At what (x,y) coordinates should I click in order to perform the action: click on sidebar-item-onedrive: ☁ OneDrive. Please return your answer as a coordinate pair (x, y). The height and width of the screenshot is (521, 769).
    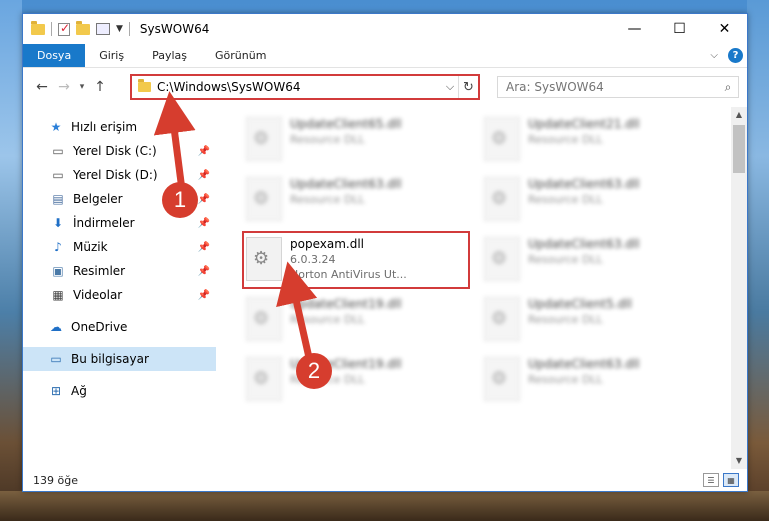
    Looking at the image, I should click on (119, 327).